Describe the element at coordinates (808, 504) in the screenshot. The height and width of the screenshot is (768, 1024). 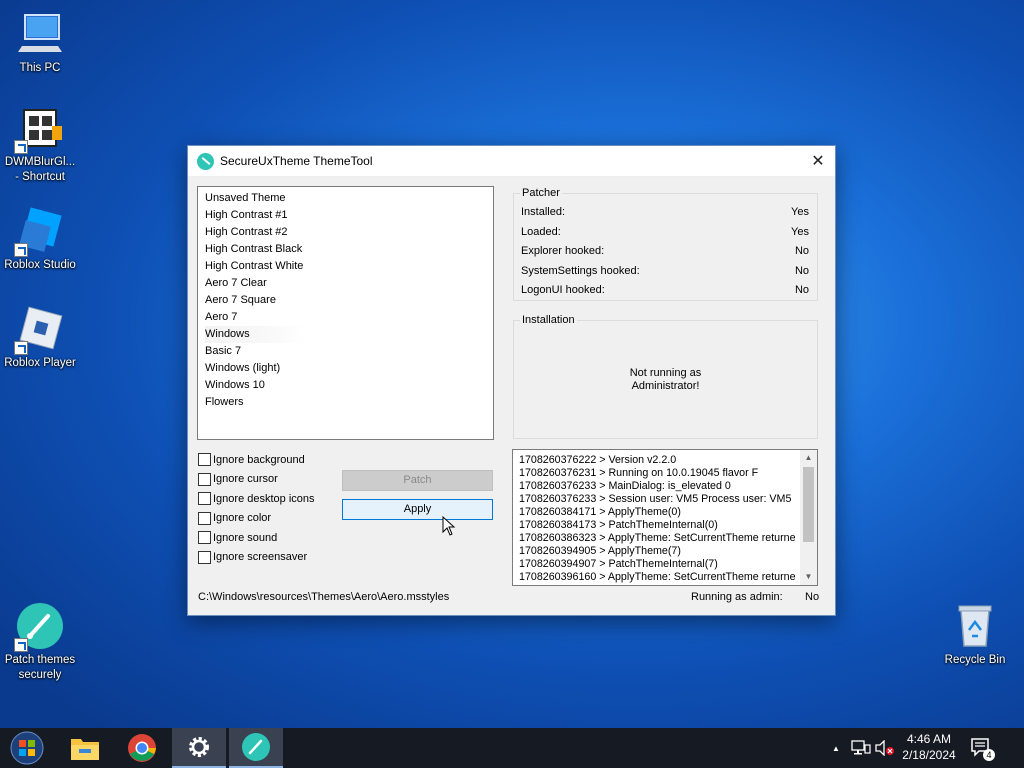
I see `scroll-thumb` at that location.